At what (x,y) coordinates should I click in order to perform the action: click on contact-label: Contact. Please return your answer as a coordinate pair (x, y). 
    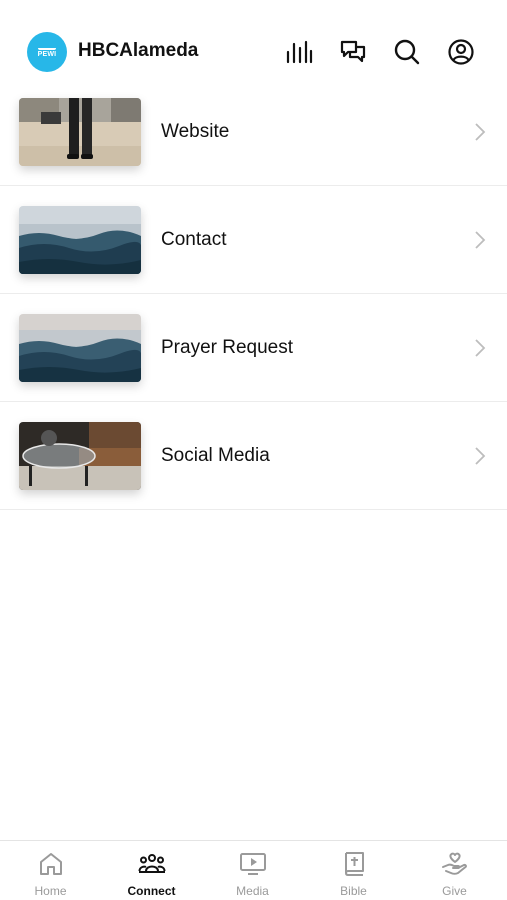
    Looking at the image, I should click on (194, 239).